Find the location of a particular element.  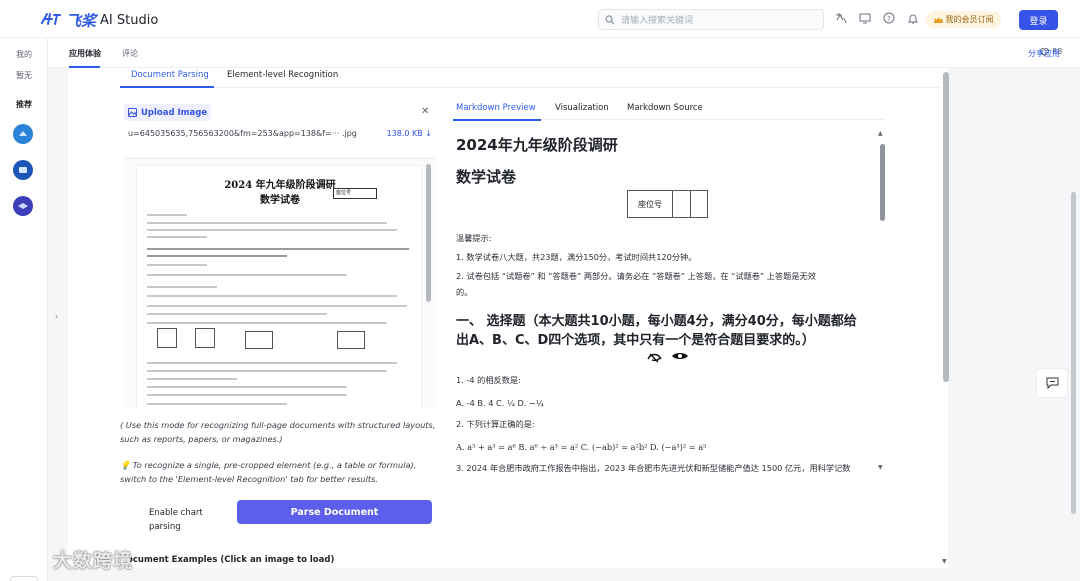

main-scrollbar is located at coordinates (946, 315).